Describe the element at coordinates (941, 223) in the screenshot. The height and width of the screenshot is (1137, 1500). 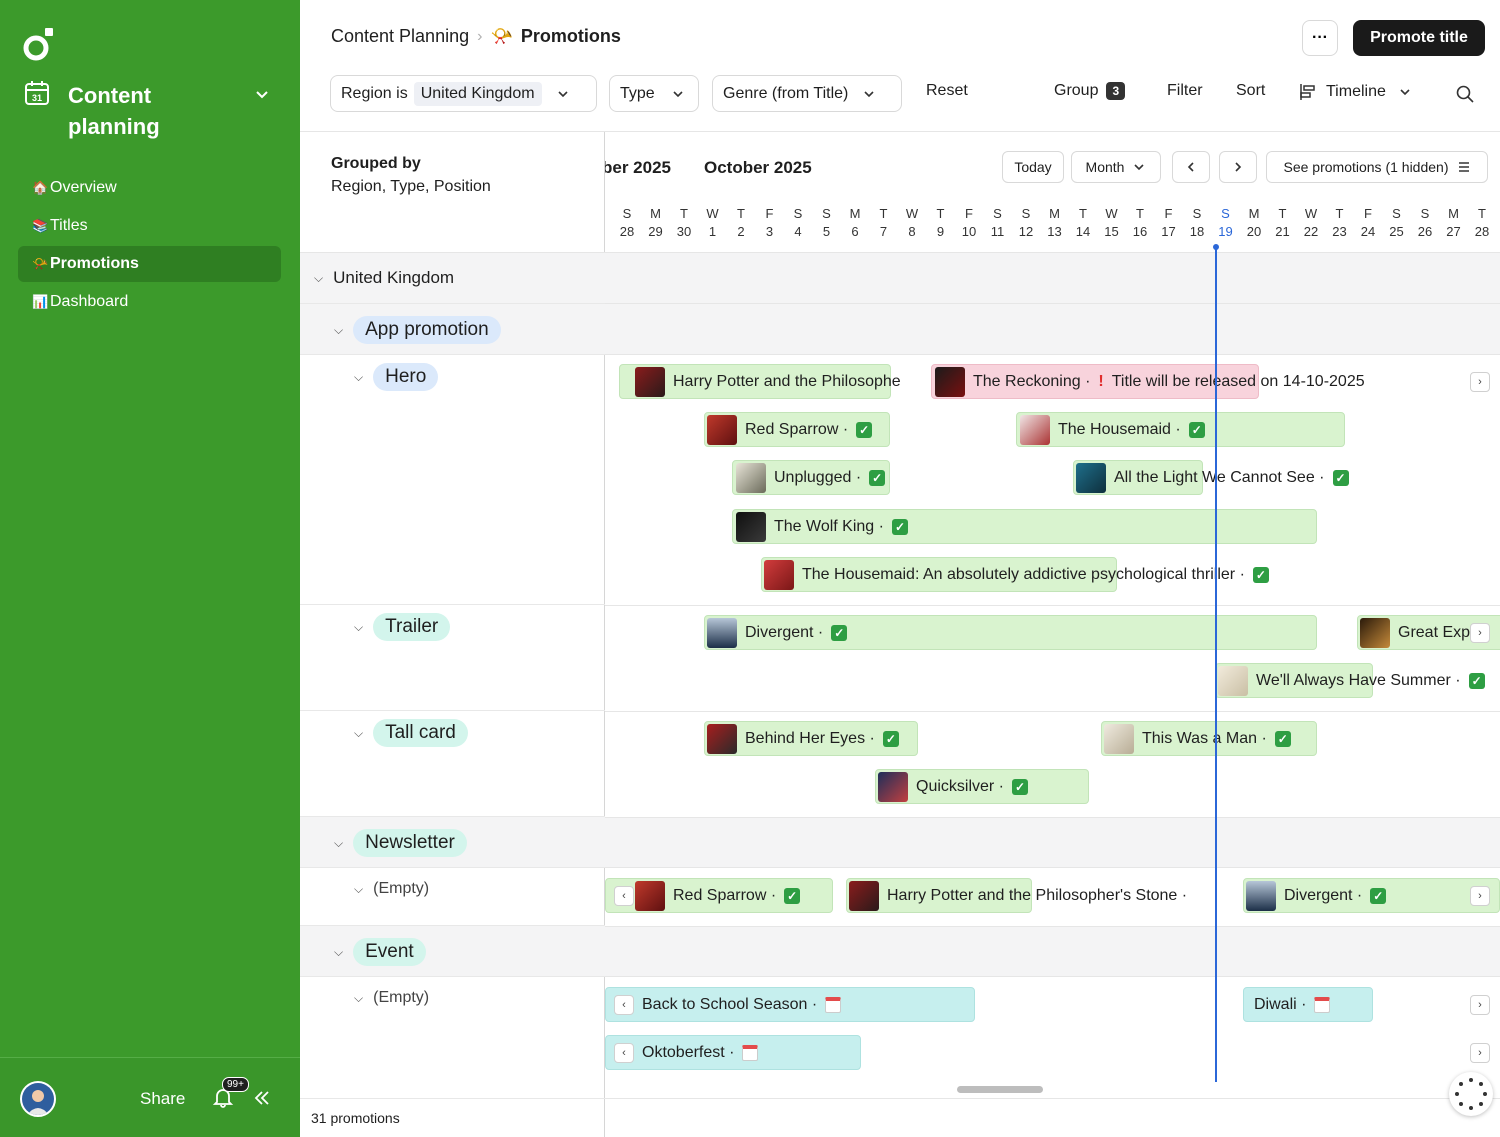
I see `day-column-label: T9` at that location.